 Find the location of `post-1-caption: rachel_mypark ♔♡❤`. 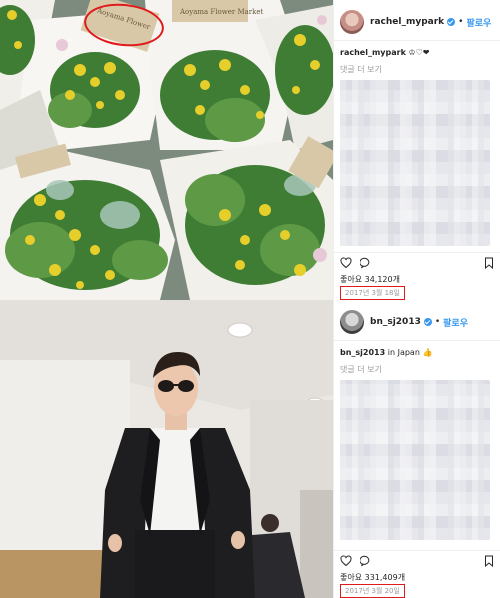

post-1-caption: rachel_mypark ♔♡❤ is located at coordinates (384, 52).